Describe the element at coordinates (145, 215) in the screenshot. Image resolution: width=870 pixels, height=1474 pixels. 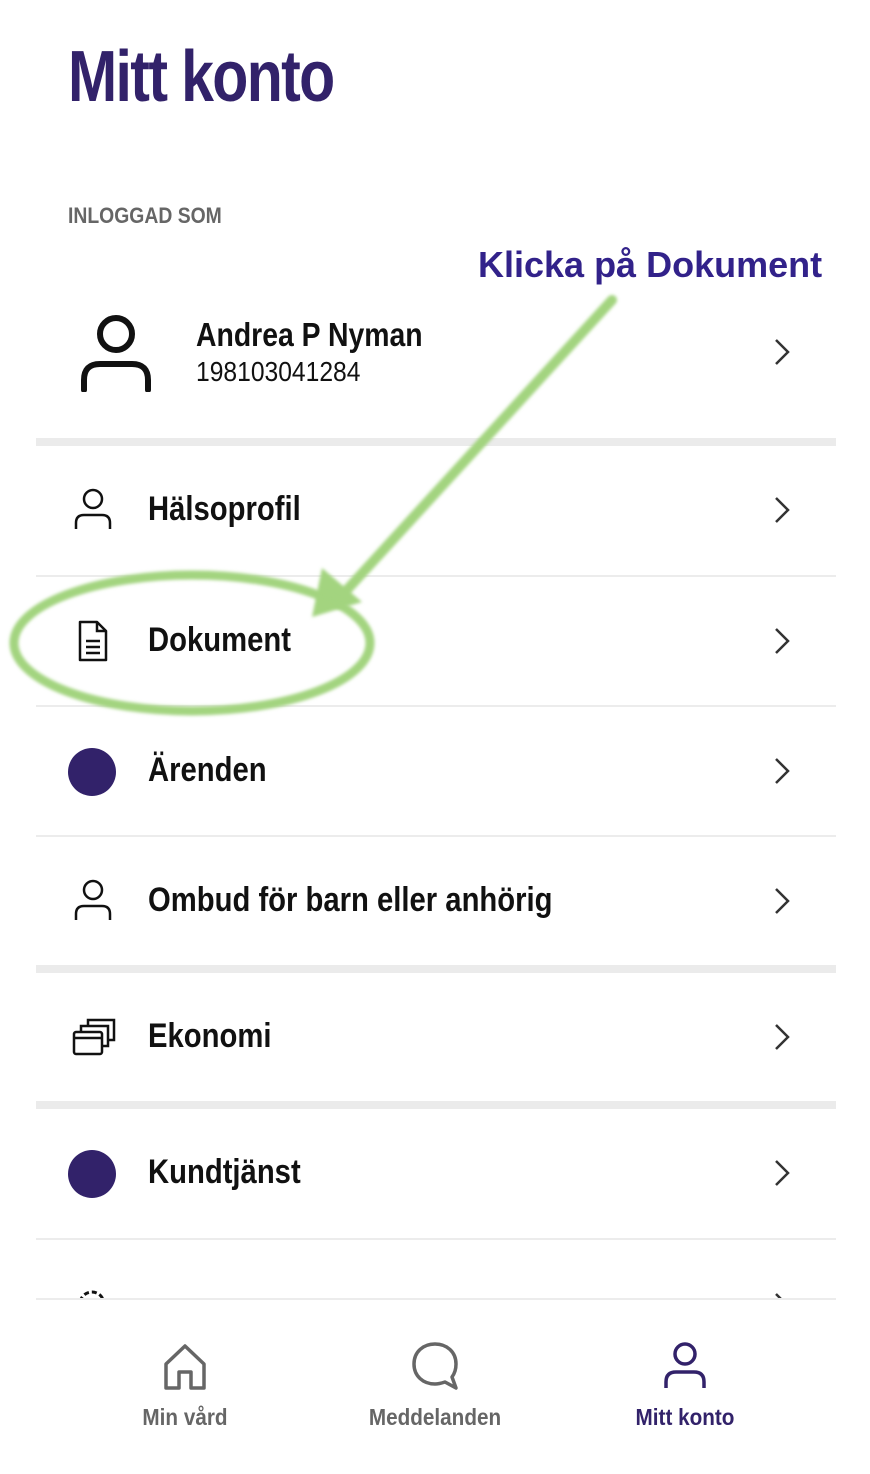
I see `logged-in-as-label: INLOGGAD SOM` at that location.